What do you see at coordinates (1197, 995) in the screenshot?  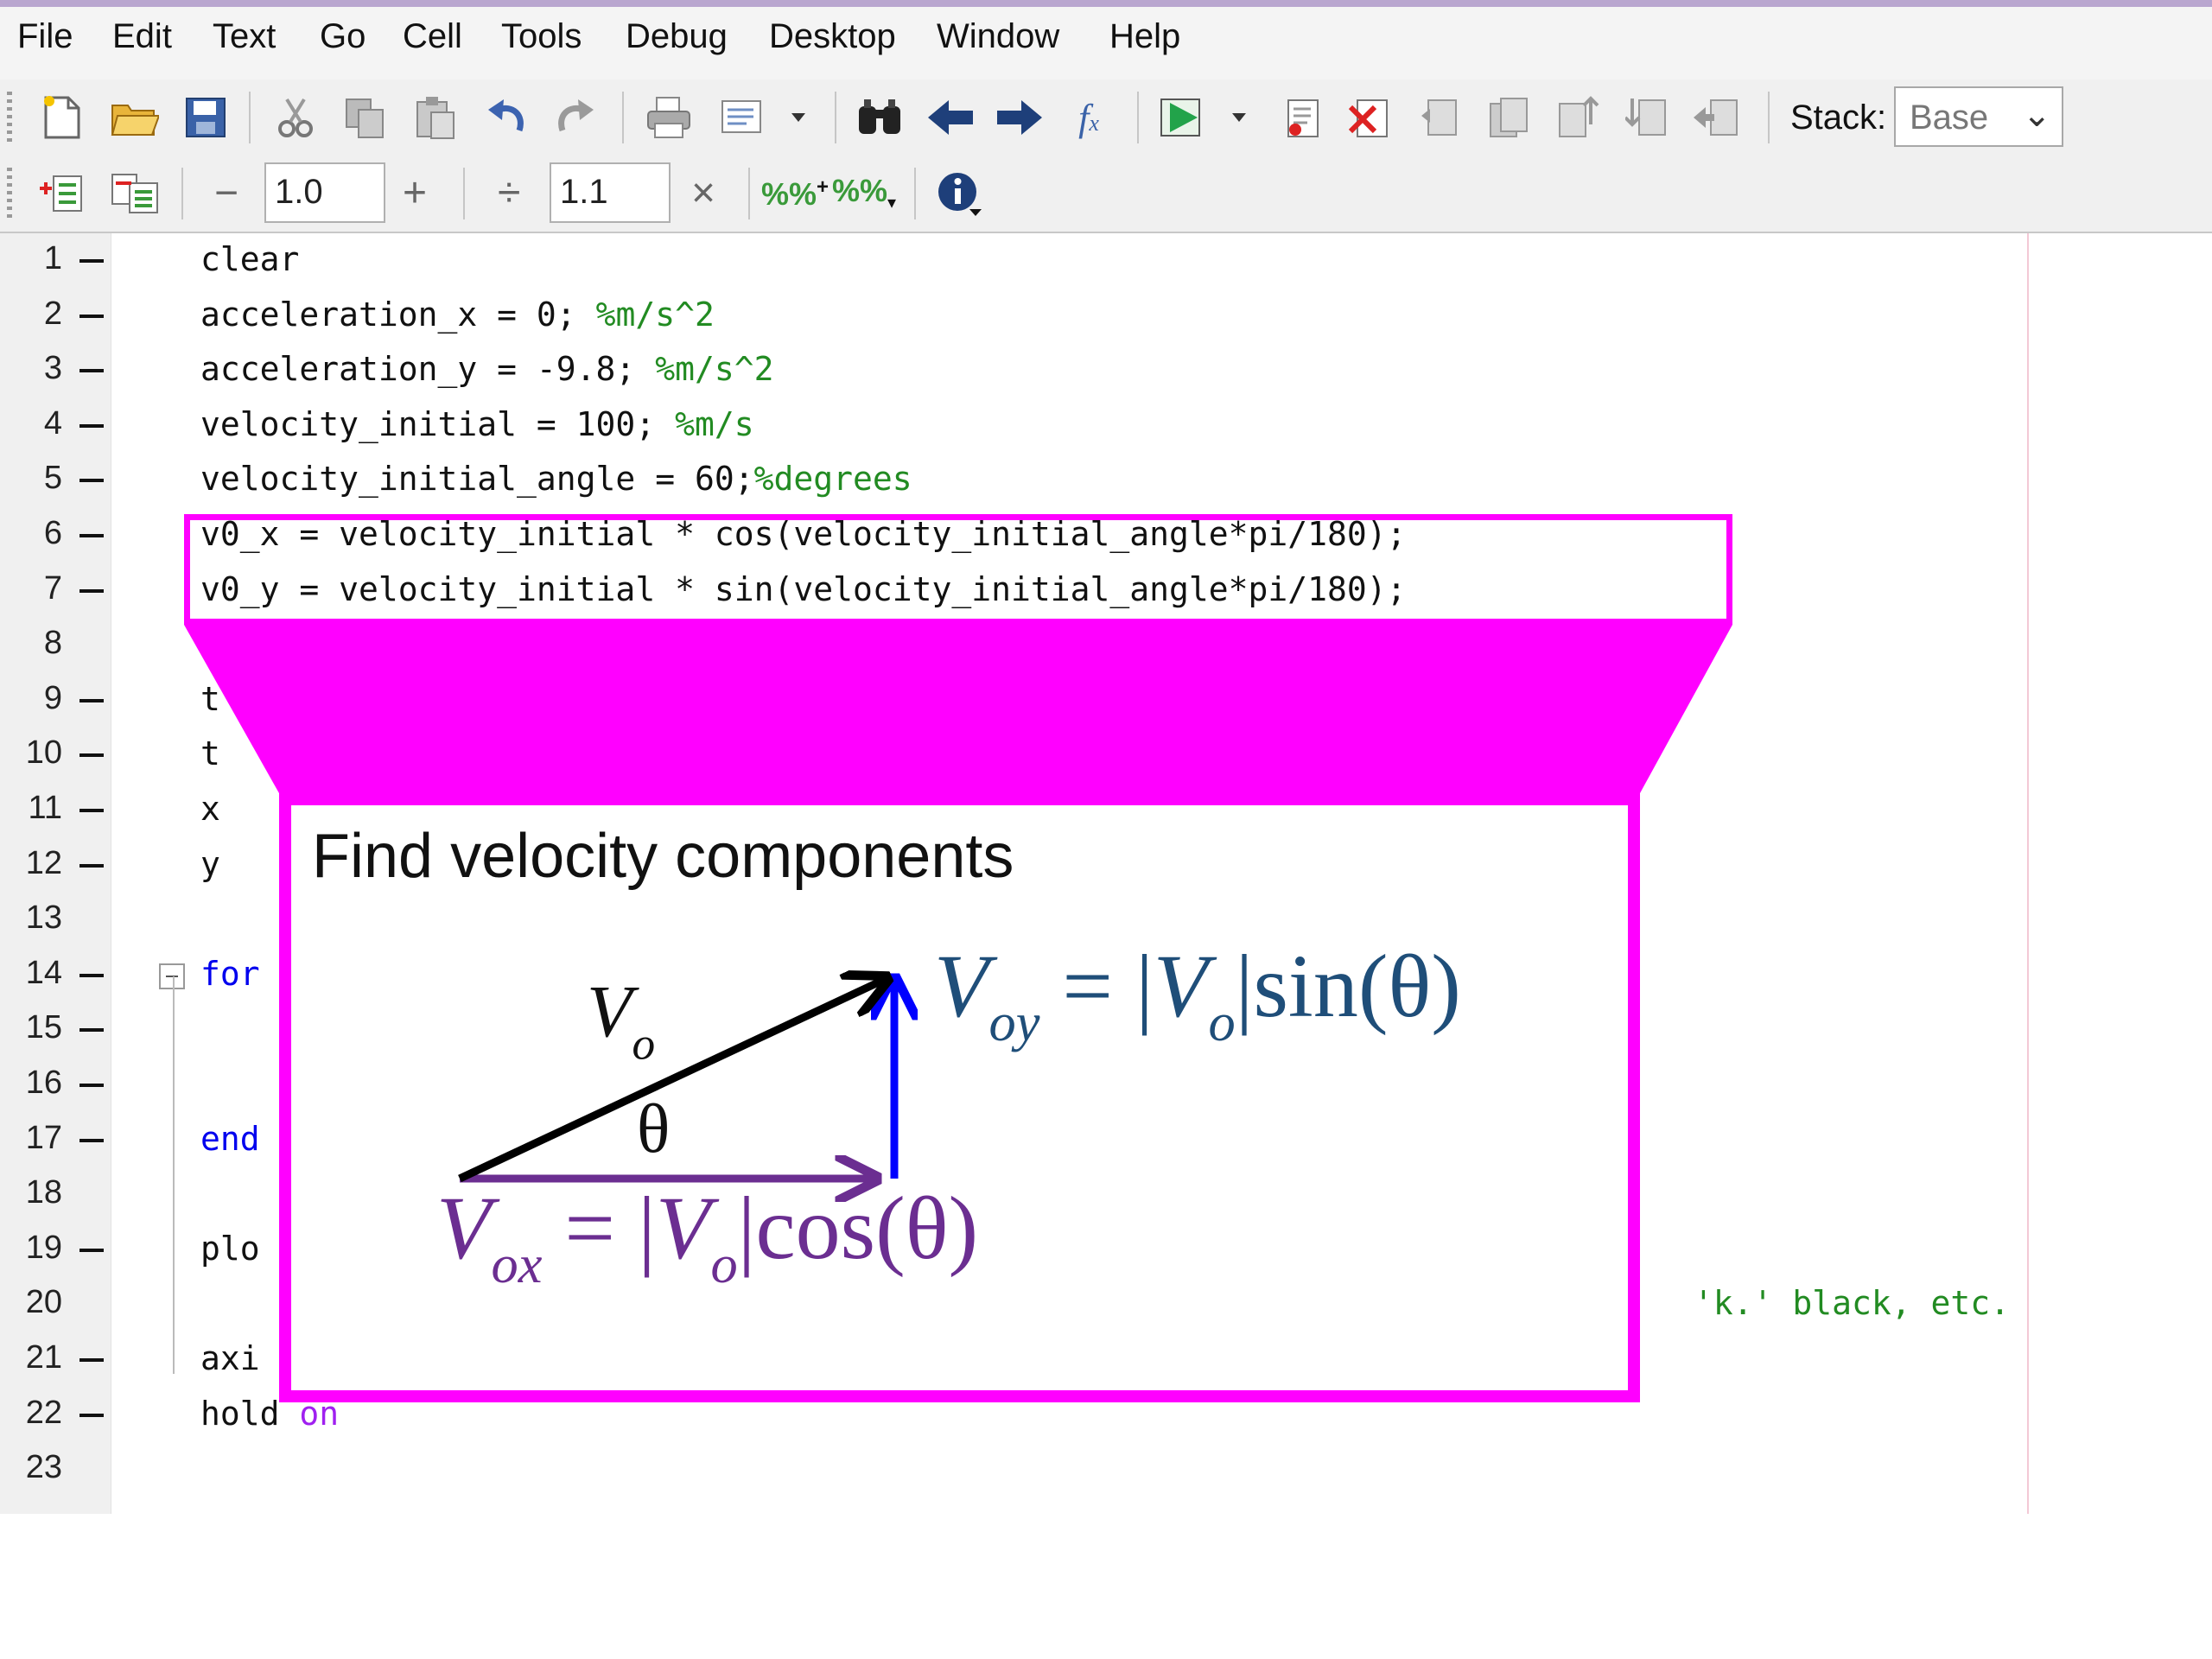 I see `vy-formula: Voy = |Vo|sin(θ)` at bounding box center [1197, 995].